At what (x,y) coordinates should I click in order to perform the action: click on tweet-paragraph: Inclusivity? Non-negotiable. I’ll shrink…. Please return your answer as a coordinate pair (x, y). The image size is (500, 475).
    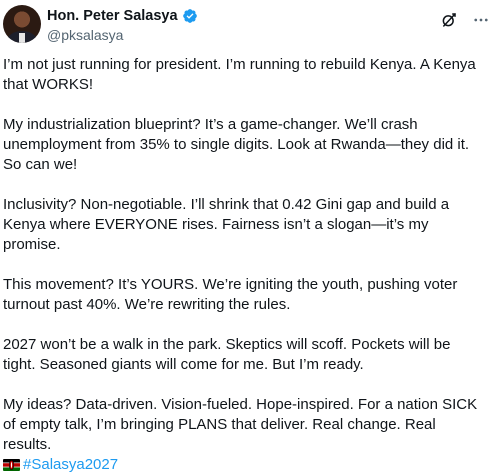
    Looking at the image, I should click on (226, 224).